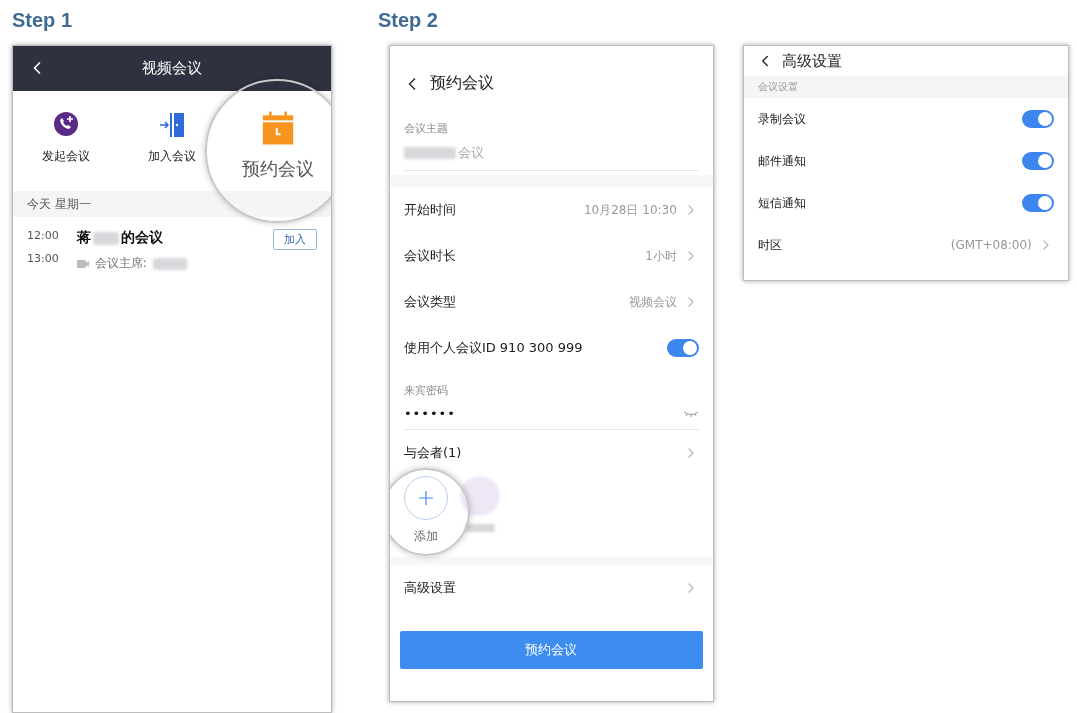  Describe the element at coordinates (461, 83) in the screenshot. I see `screen-title: 预约会议` at that location.